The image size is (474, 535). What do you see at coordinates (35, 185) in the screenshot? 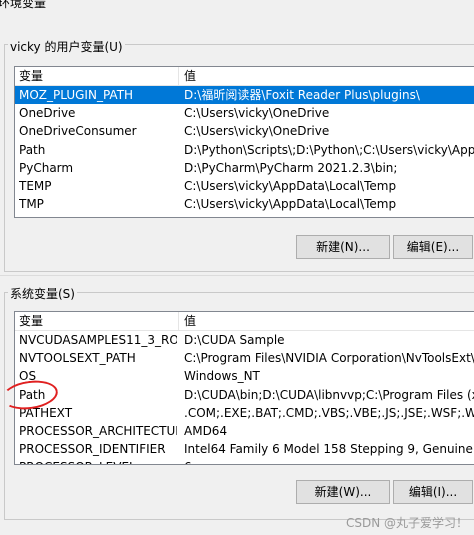
I see `variable-name: TEMP` at bounding box center [35, 185].